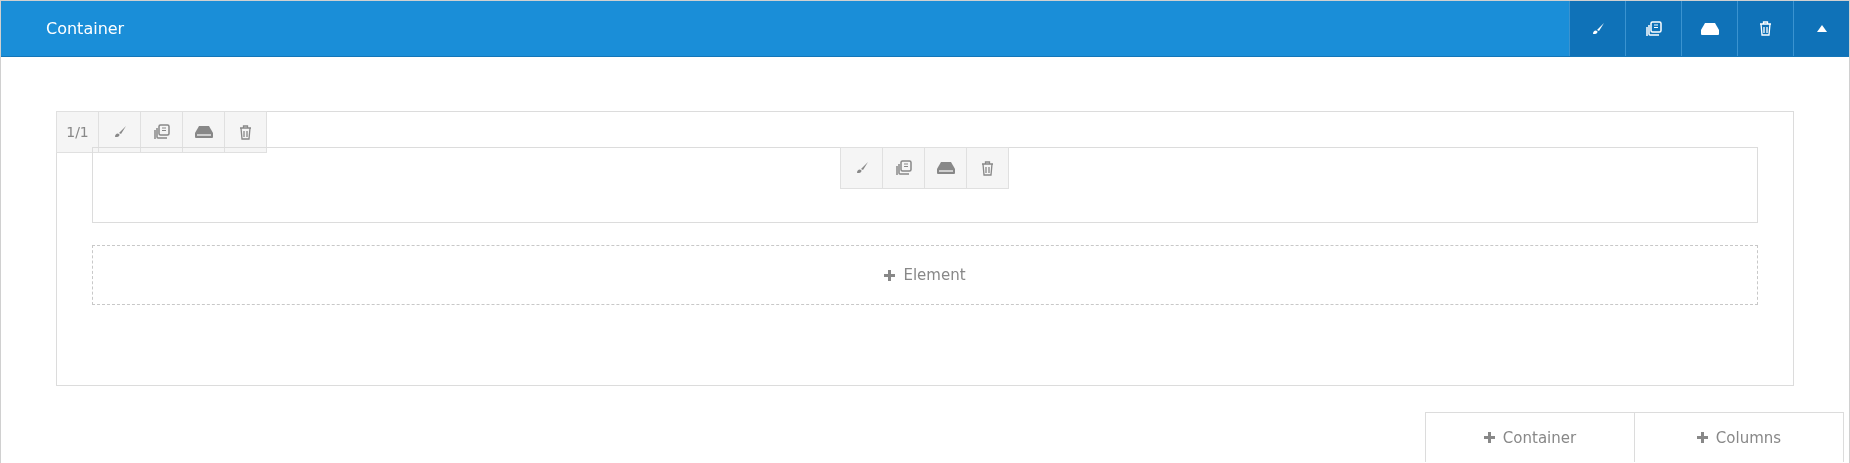 Image resolution: width=1850 pixels, height=463 pixels. Describe the element at coordinates (1597, 28) in the screenshot. I see `edit-button` at that location.